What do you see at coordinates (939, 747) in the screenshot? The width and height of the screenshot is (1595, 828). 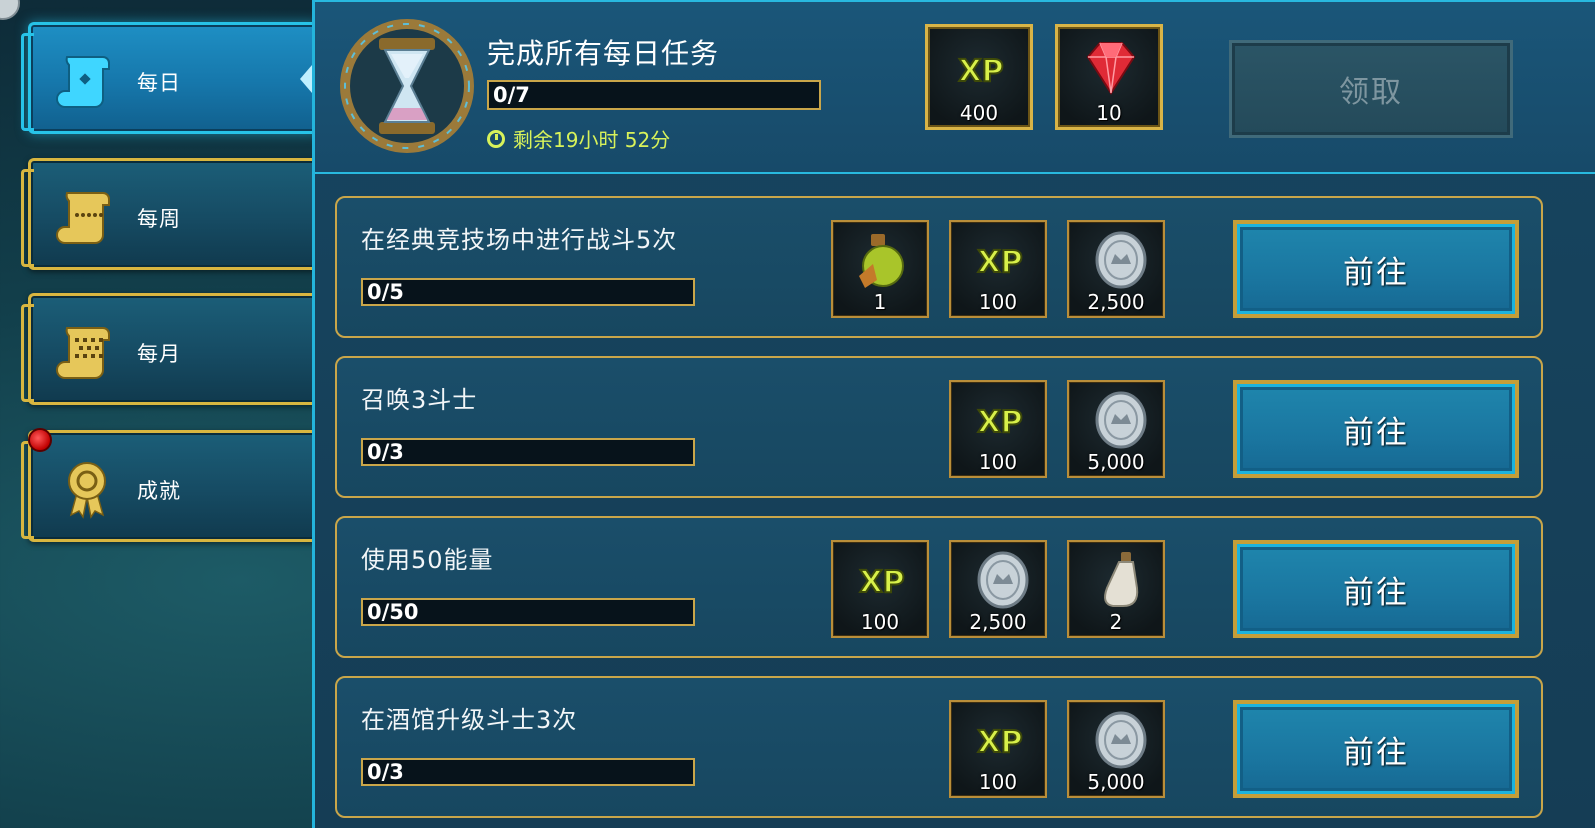 I see `quest-row: 在酒馆升级斗士3次 0/3 XP 100 5,000 前往` at bounding box center [939, 747].